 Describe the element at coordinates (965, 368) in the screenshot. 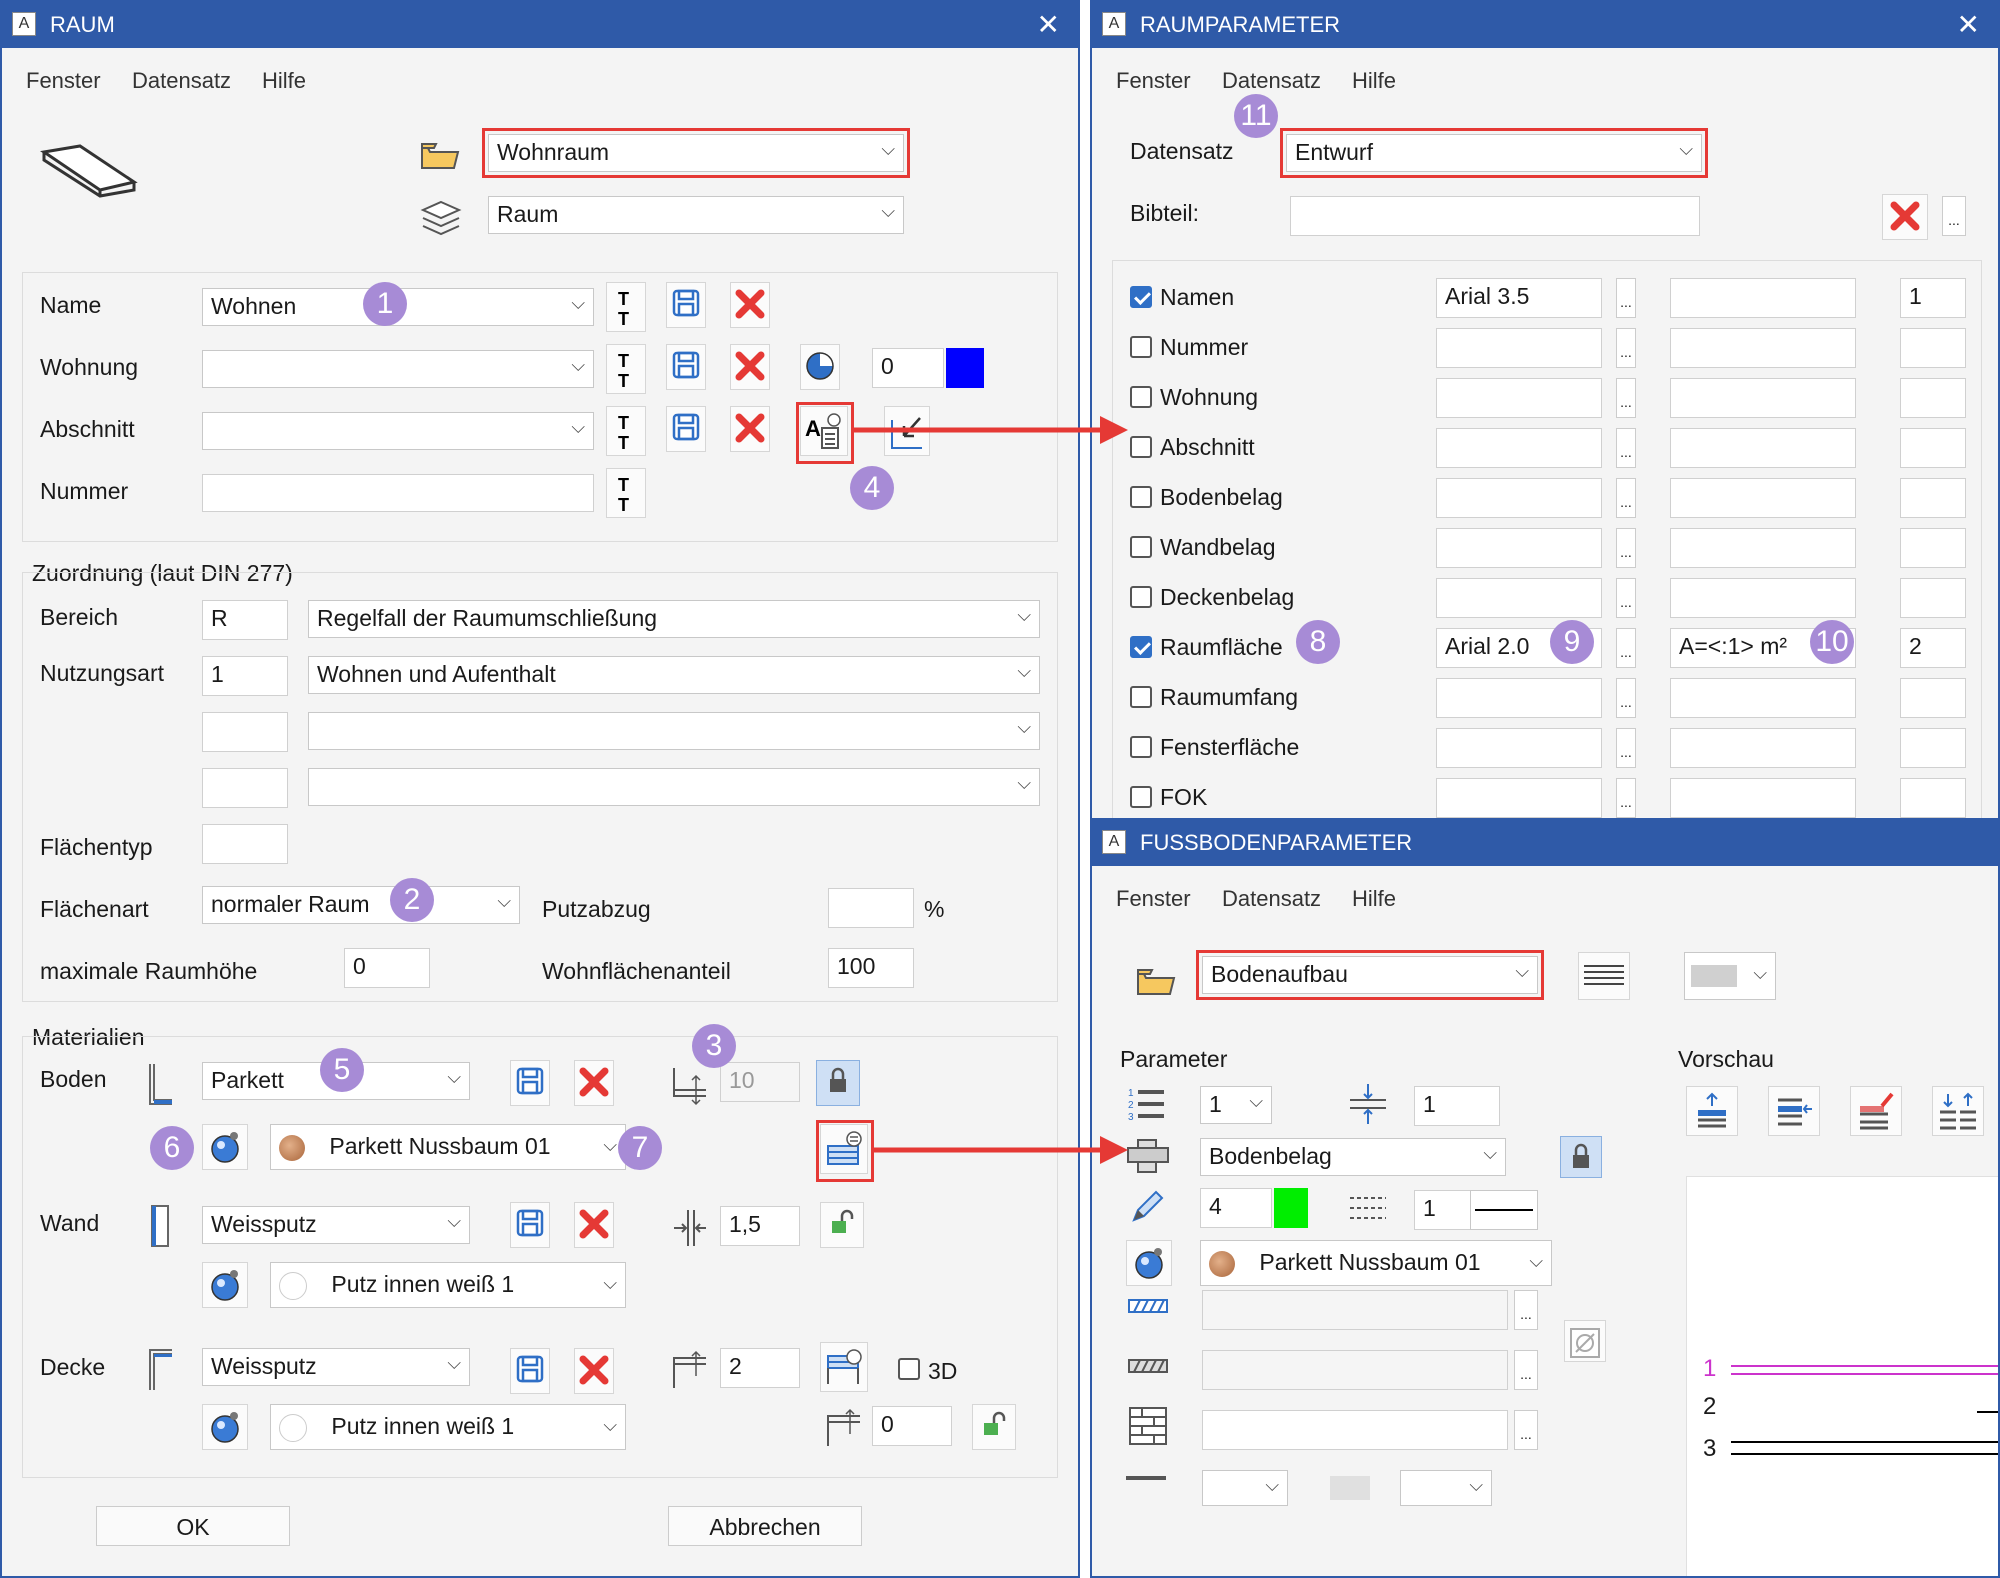

I see `wohnung-color-swatch` at that location.